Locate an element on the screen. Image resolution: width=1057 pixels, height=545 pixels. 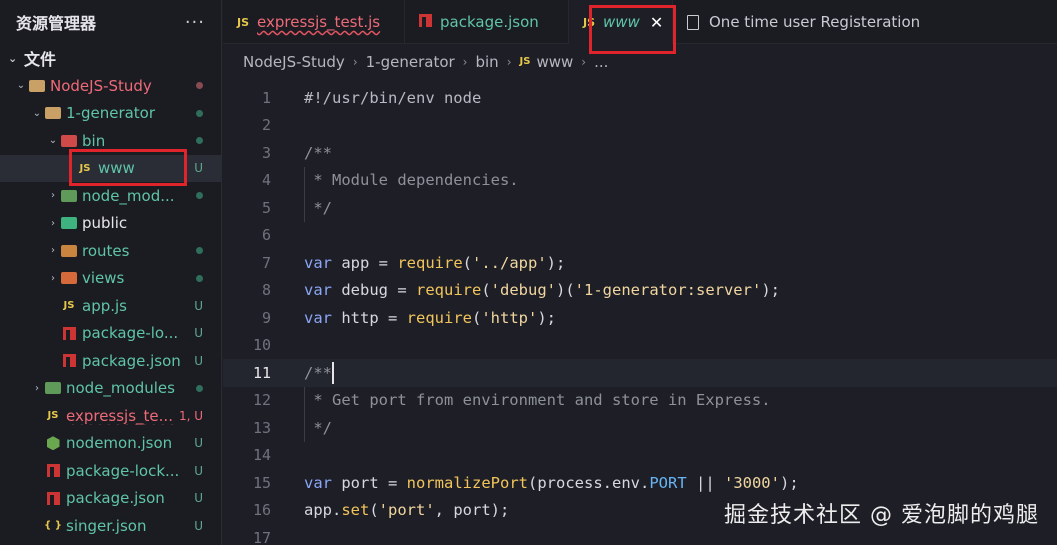
nodemon-icon is located at coordinates (53, 443).